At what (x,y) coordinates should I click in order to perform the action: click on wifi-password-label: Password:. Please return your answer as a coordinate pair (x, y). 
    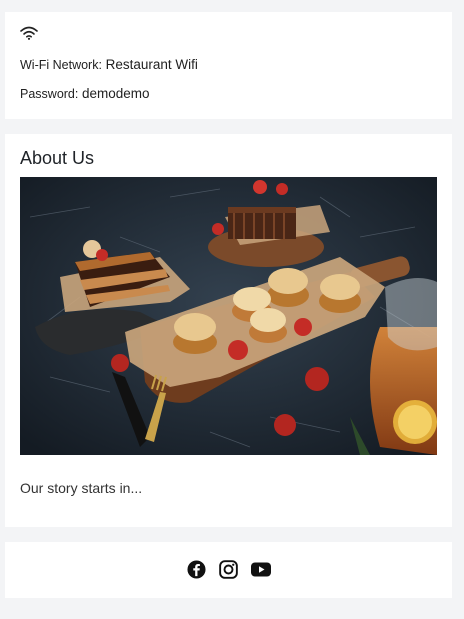
    Looking at the image, I should click on (49, 94).